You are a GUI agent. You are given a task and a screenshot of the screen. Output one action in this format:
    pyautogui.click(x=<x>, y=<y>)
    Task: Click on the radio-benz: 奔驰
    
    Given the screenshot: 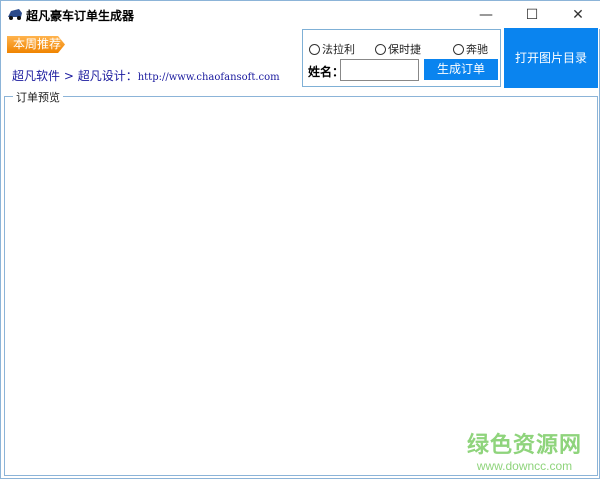 What is the action you would take?
    pyautogui.click(x=470, y=49)
    